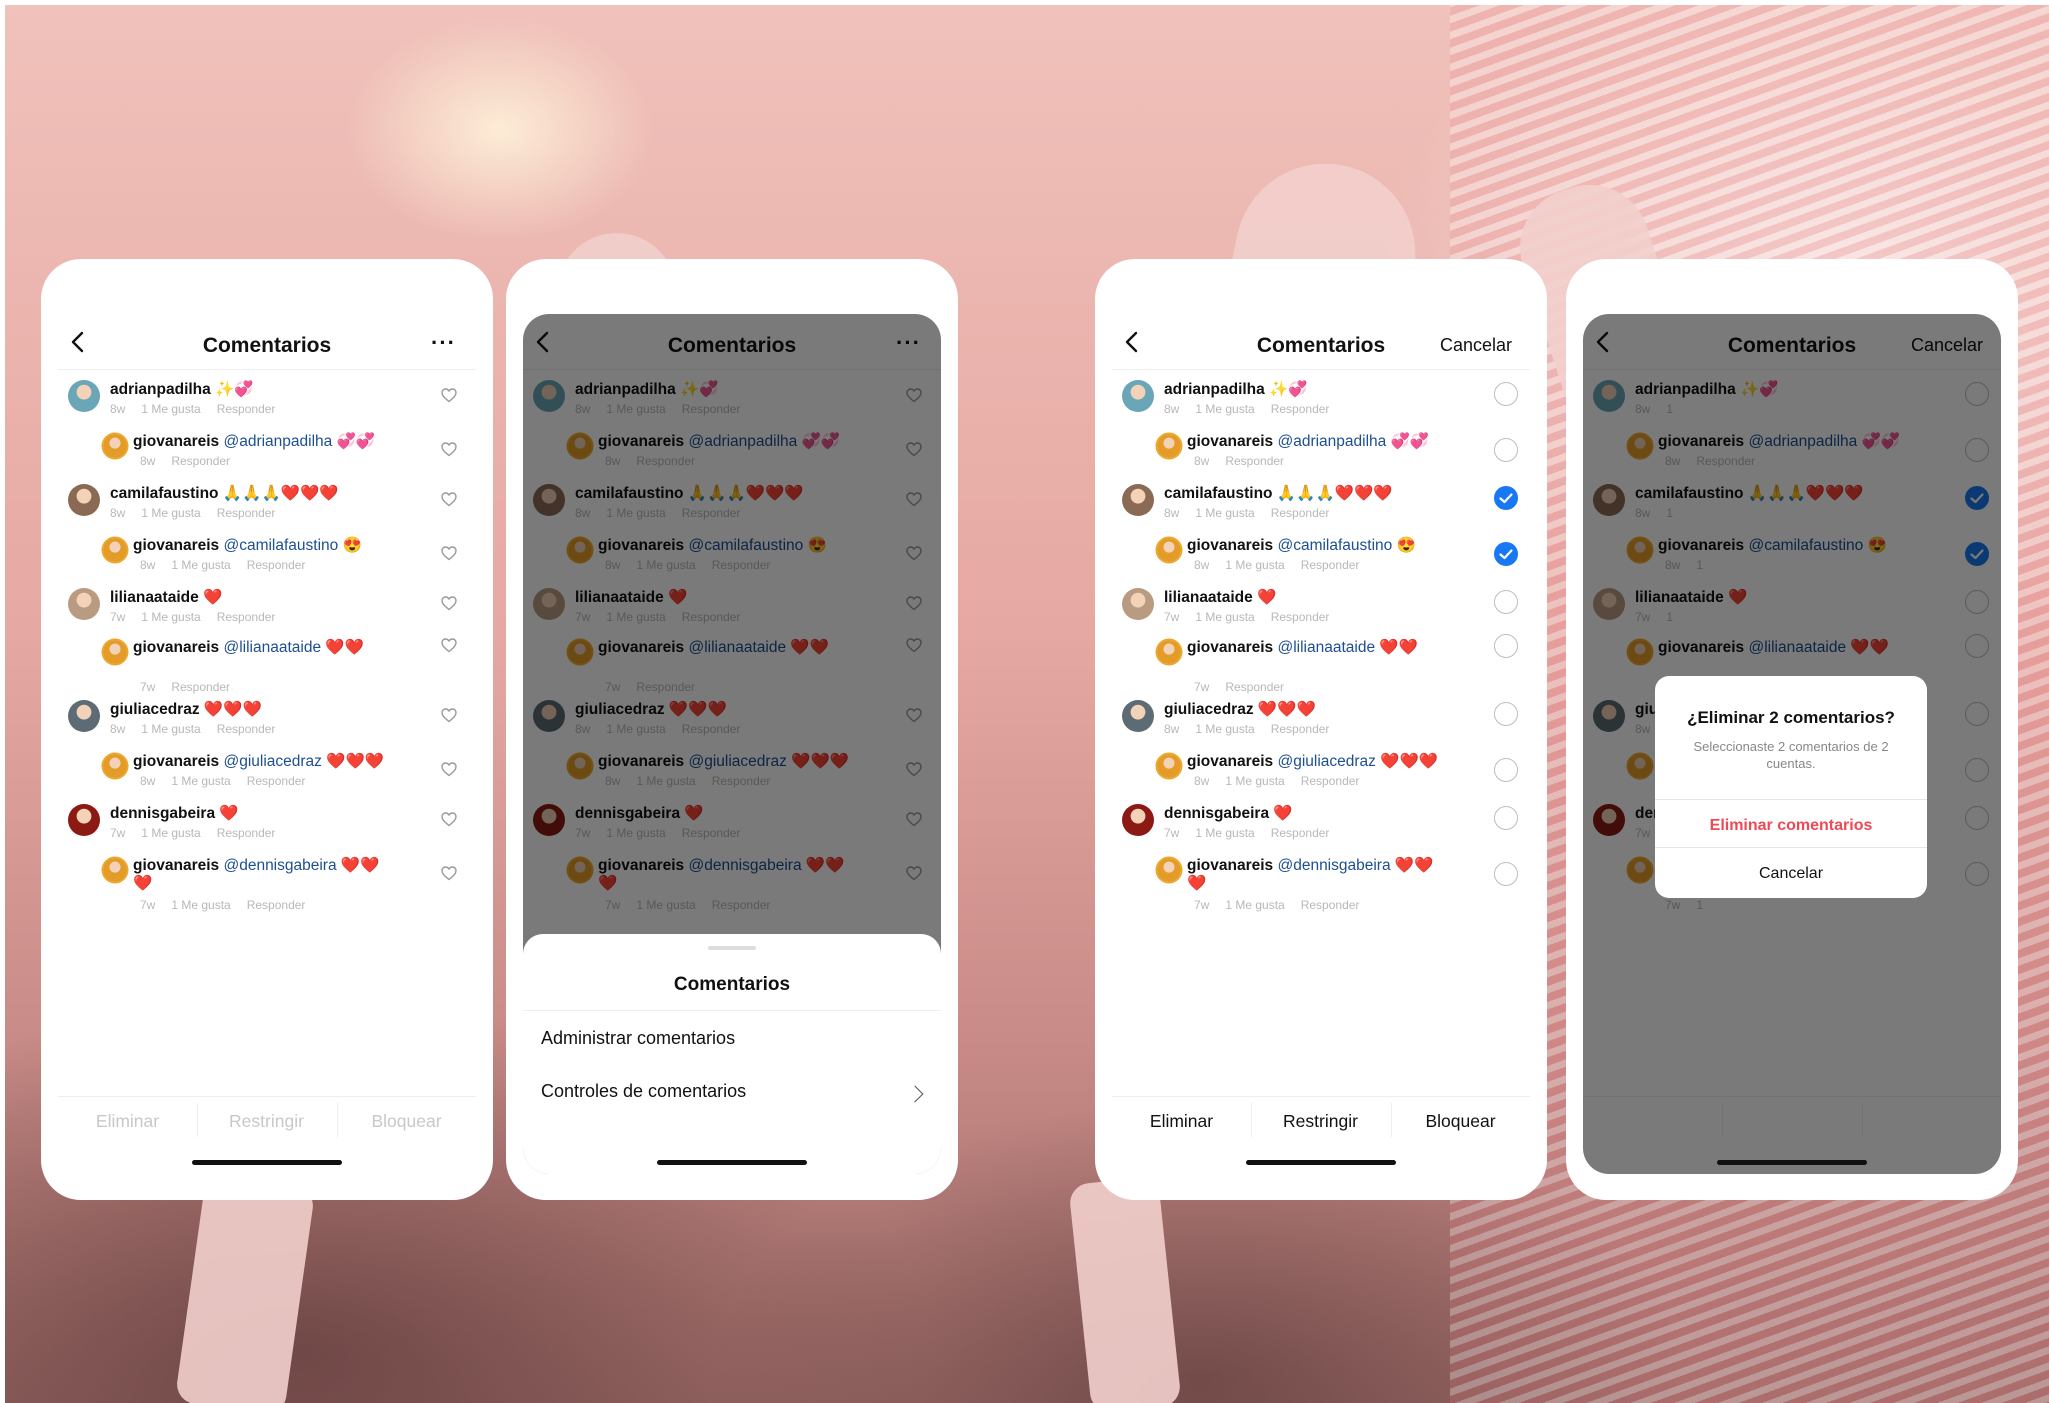  Describe the element at coordinates (1791, 826) in the screenshot. I see `delete-comments-button: Eliminar comentarios` at that location.